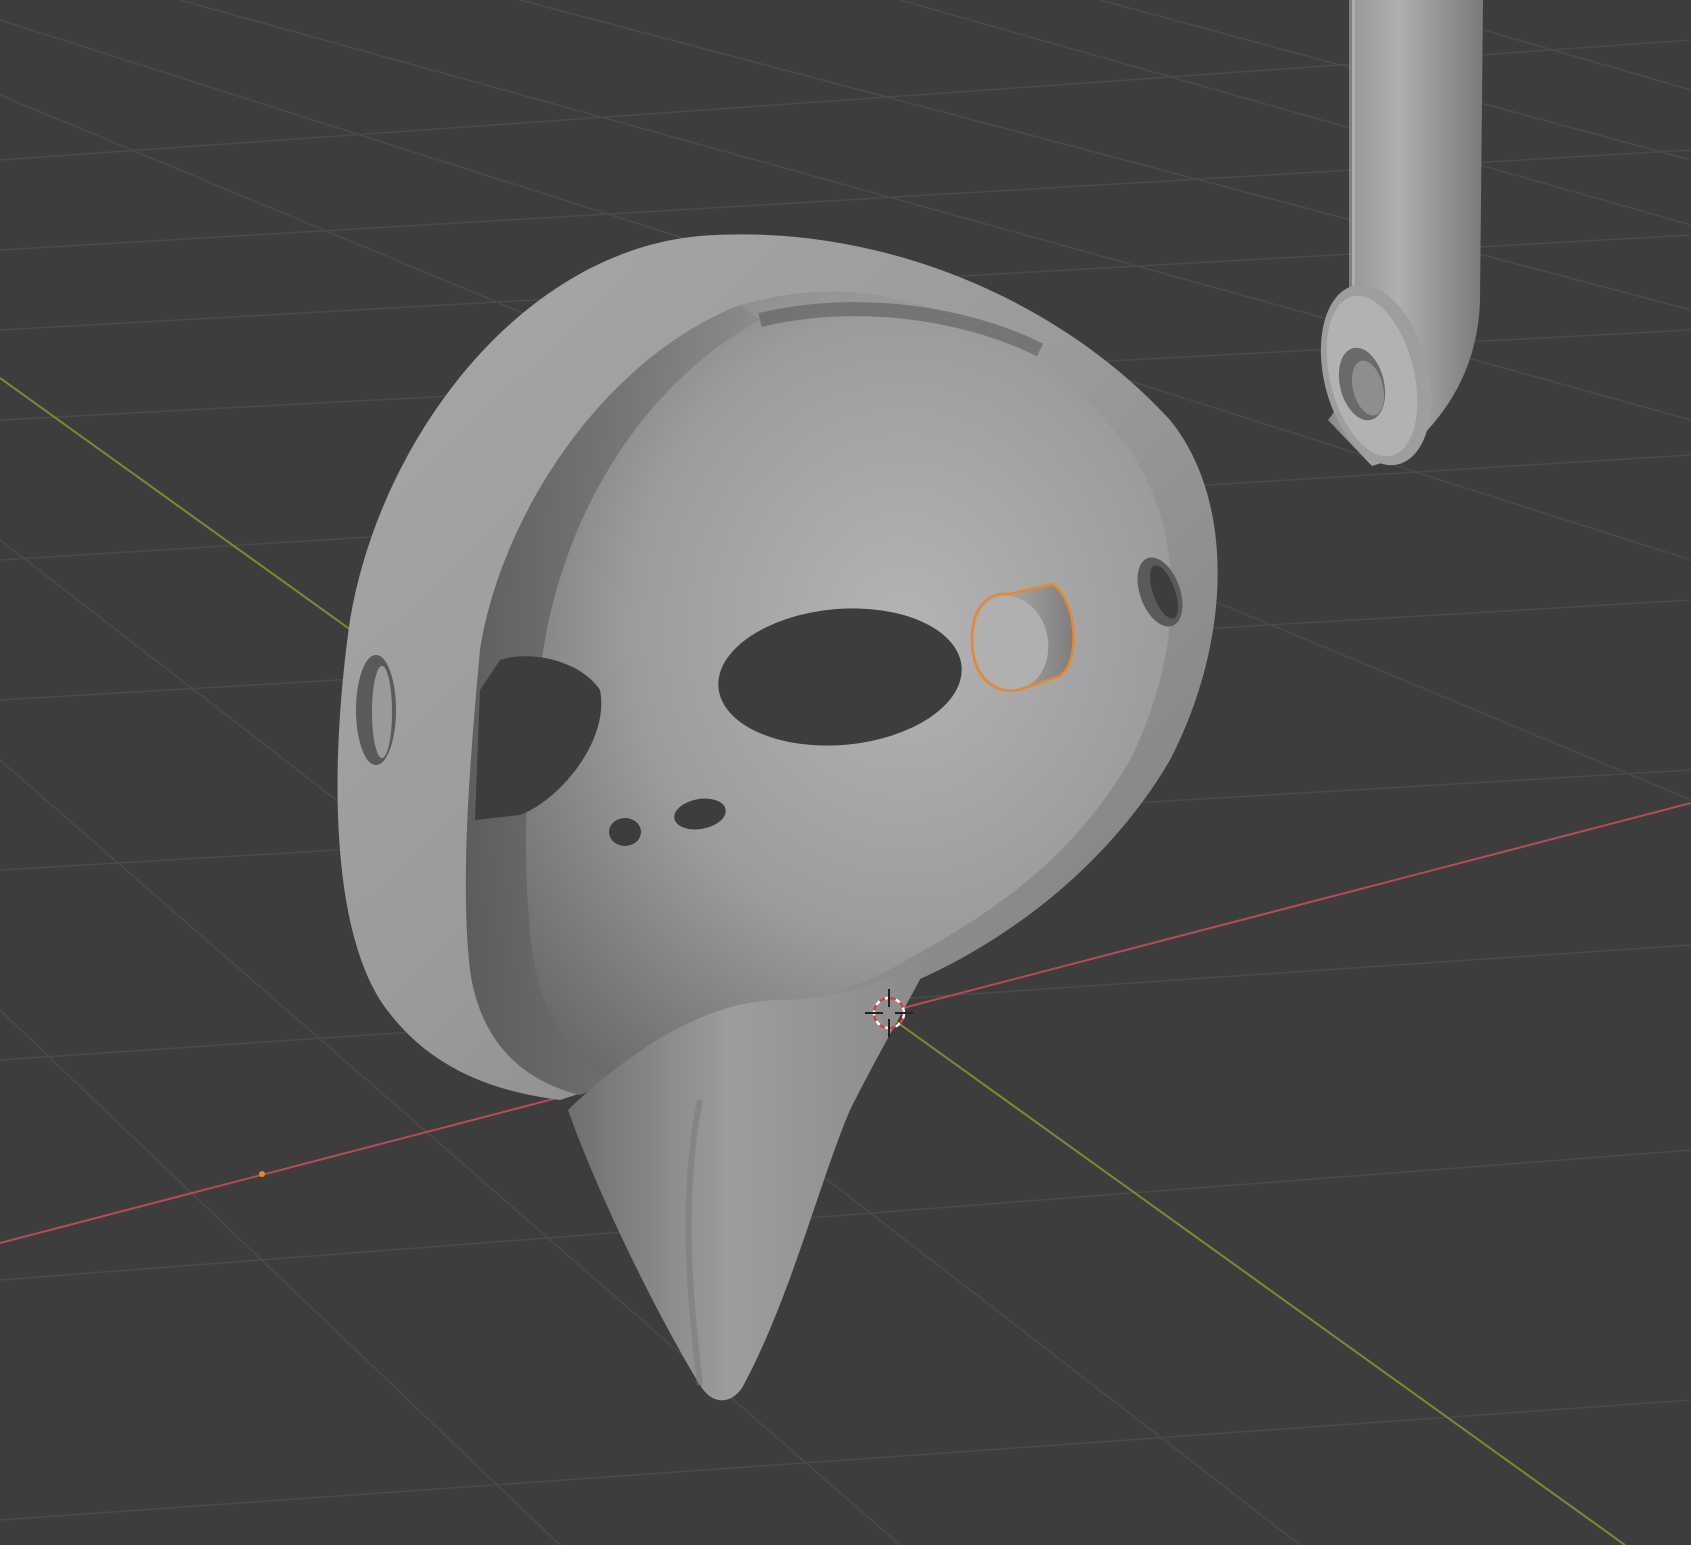 This screenshot has width=1691, height=1545. I want to click on origin-dot, so click(262, 1174).